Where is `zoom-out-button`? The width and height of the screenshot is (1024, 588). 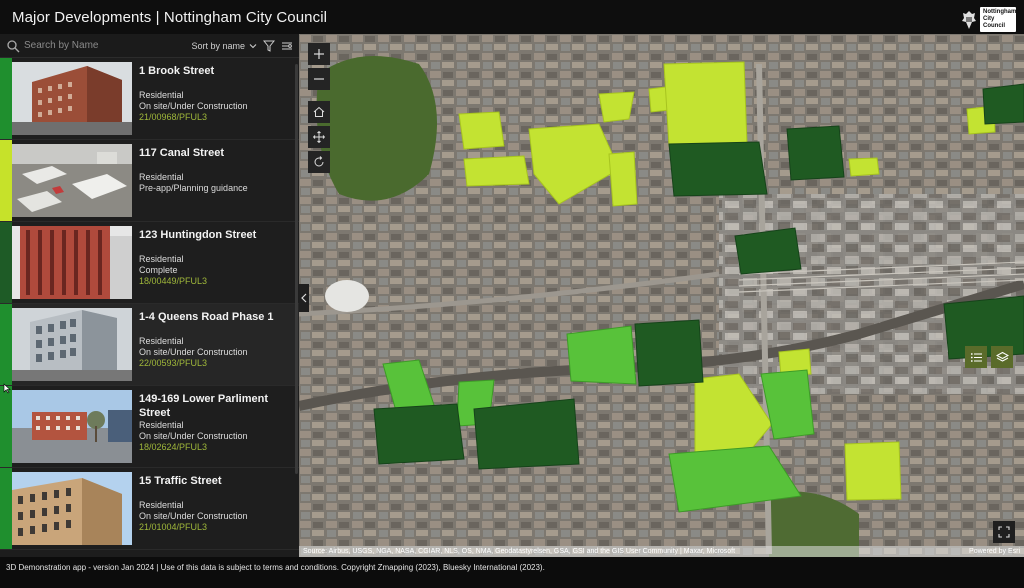 zoom-out-button is located at coordinates (319, 79).